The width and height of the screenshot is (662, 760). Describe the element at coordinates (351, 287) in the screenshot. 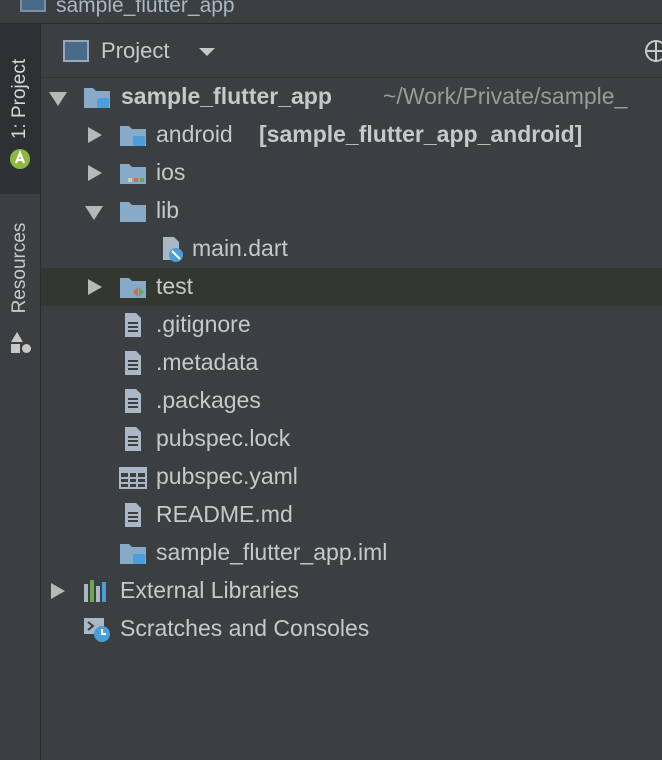

I see `tree-row-test: test` at that location.